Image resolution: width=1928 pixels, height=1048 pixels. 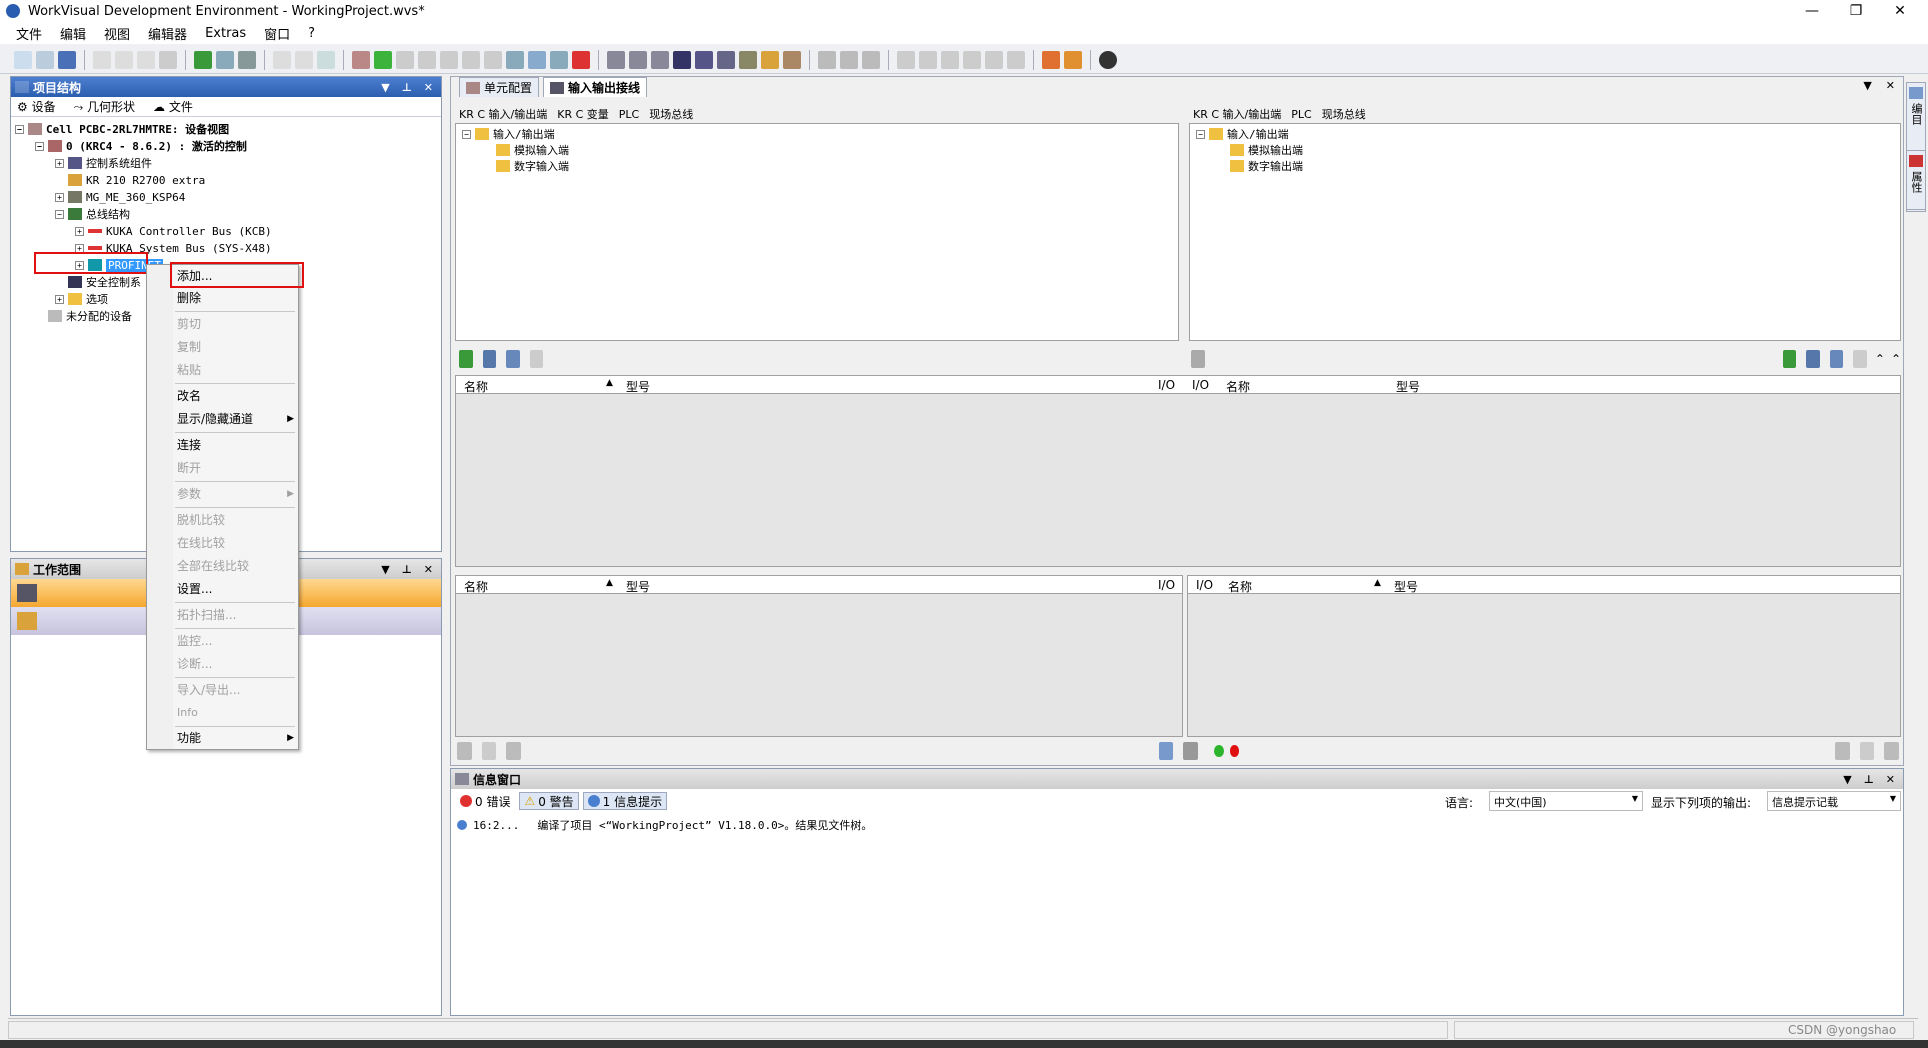 What do you see at coordinates (559, 59) in the screenshot?
I see `export-icon` at bounding box center [559, 59].